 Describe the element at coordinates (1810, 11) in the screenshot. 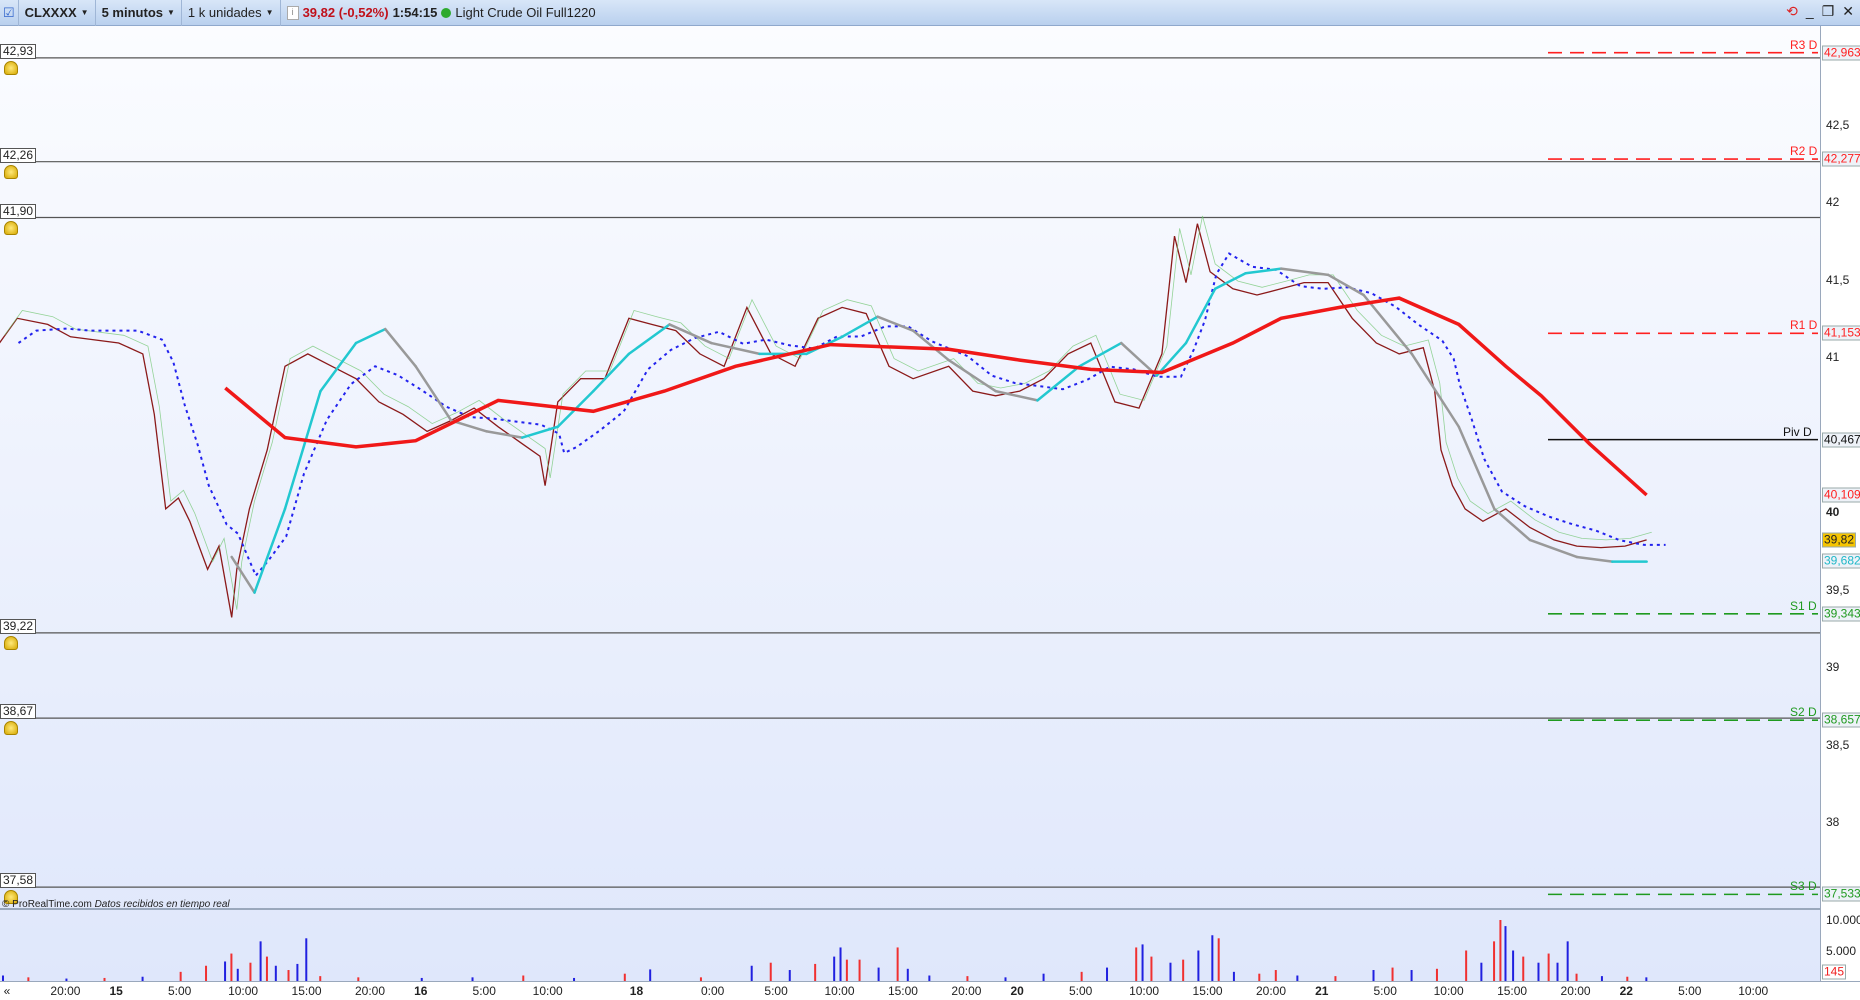

I see `minimize-icon: _` at that location.